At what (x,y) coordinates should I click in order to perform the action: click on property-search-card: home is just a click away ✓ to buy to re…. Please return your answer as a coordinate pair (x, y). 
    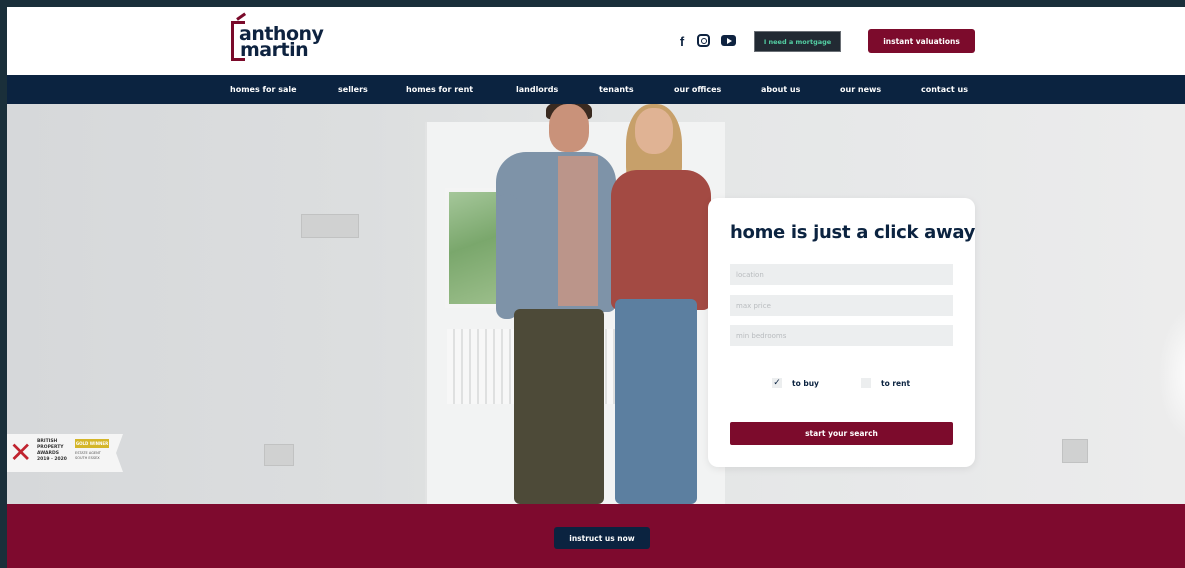
    Looking at the image, I should click on (841, 332).